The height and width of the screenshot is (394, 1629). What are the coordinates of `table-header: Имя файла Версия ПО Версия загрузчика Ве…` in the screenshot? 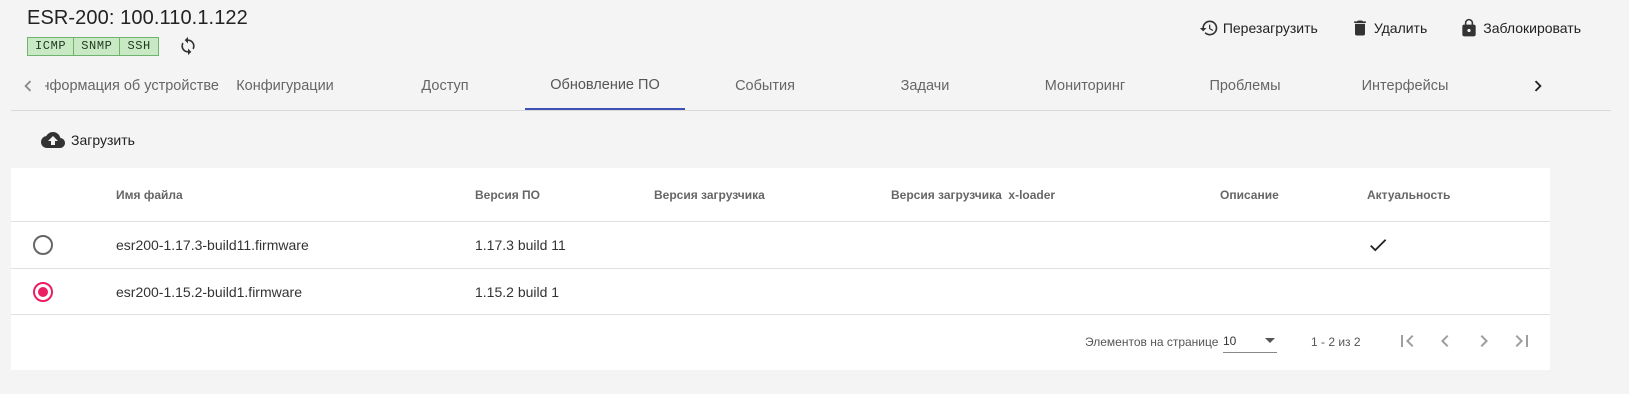 It's located at (780, 195).